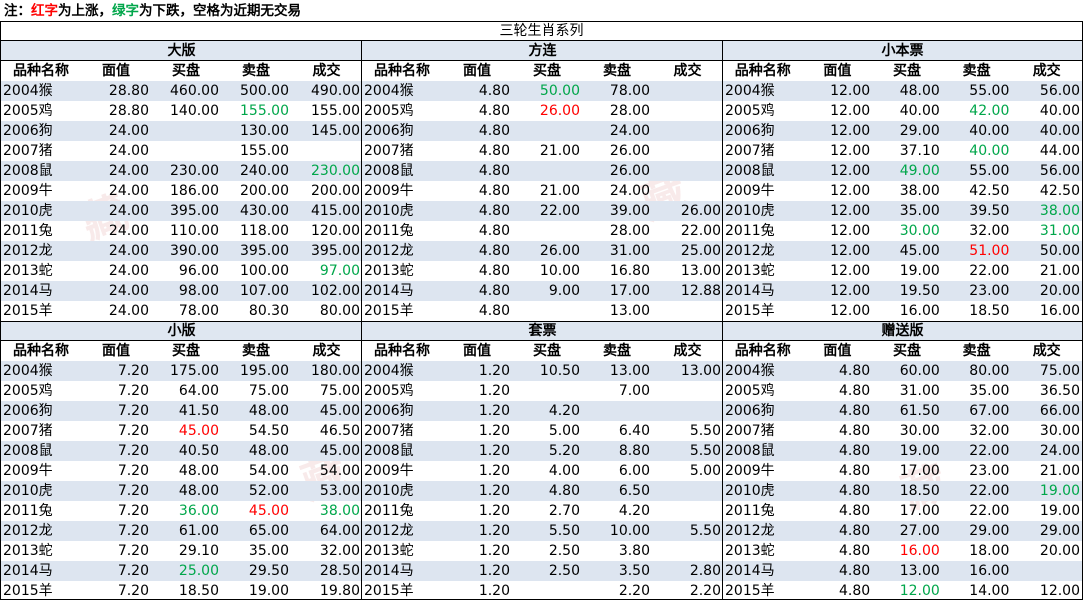  I want to click on cell-sell: 80.00, so click(989, 371).